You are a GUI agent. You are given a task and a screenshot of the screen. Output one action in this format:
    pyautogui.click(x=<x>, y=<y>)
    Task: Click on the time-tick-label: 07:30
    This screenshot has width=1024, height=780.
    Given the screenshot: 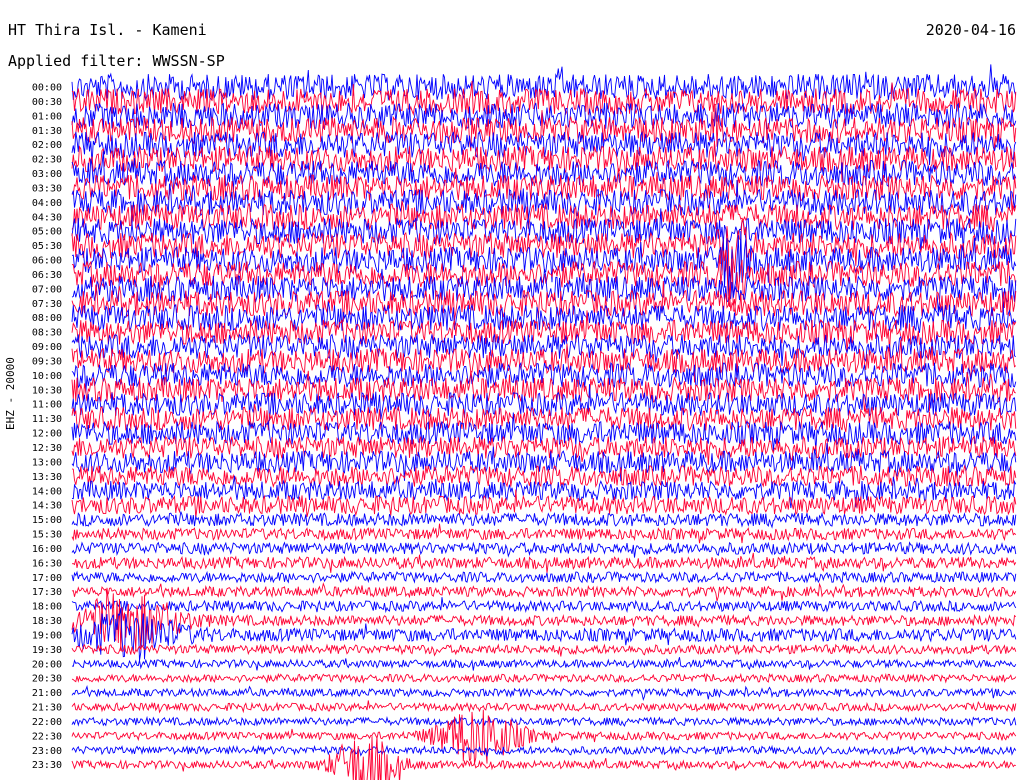 What is the action you would take?
    pyautogui.click(x=47, y=304)
    